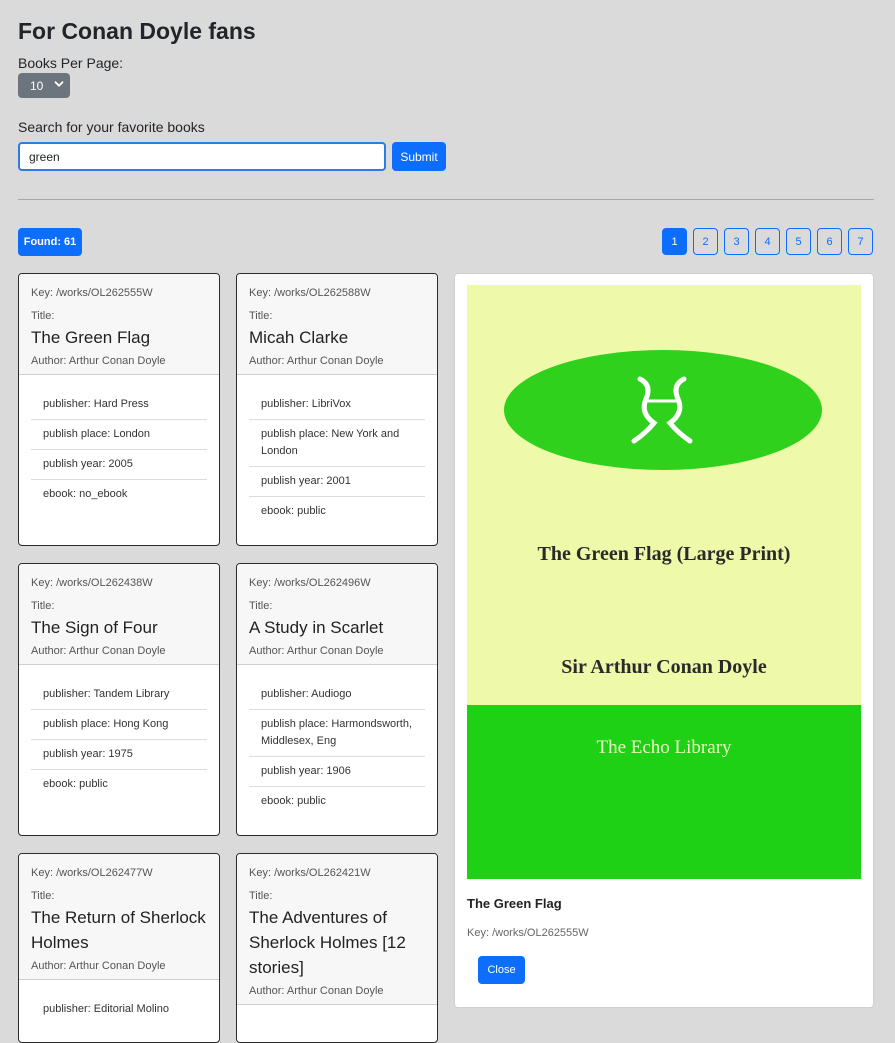 This screenshot has width=895, height=1043. What do you see at coordinates (798, 241) in the screenshot?
I see `page-button-5: 5` at bounding box center [798, 241].